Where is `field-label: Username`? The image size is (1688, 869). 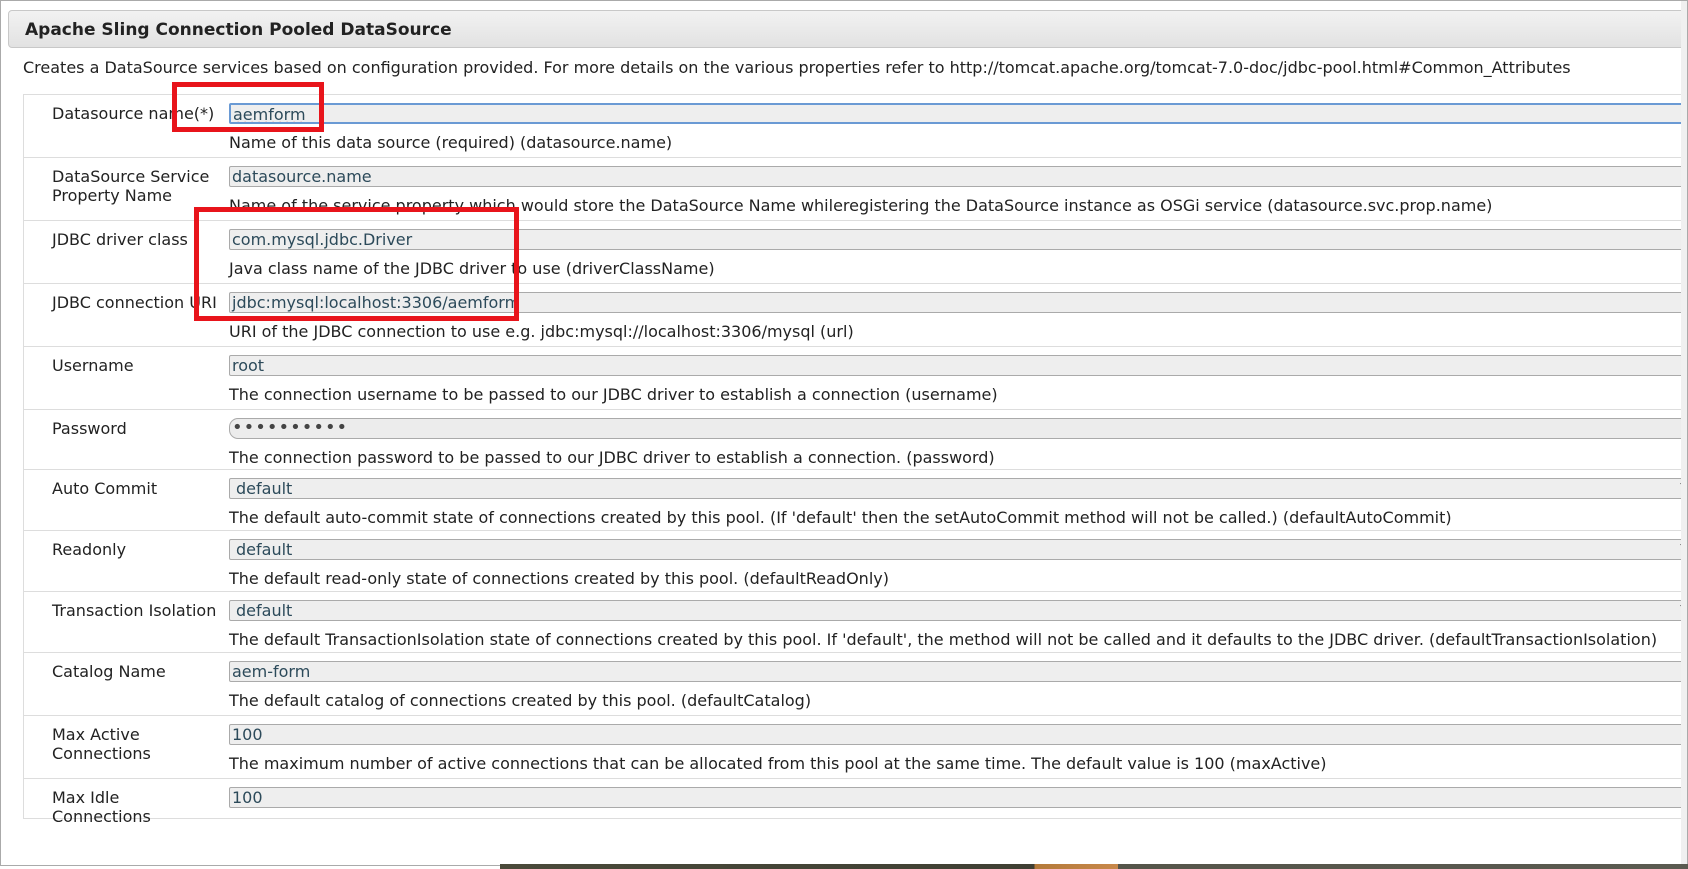 field-label: Username is located at coordinates (93, 365).